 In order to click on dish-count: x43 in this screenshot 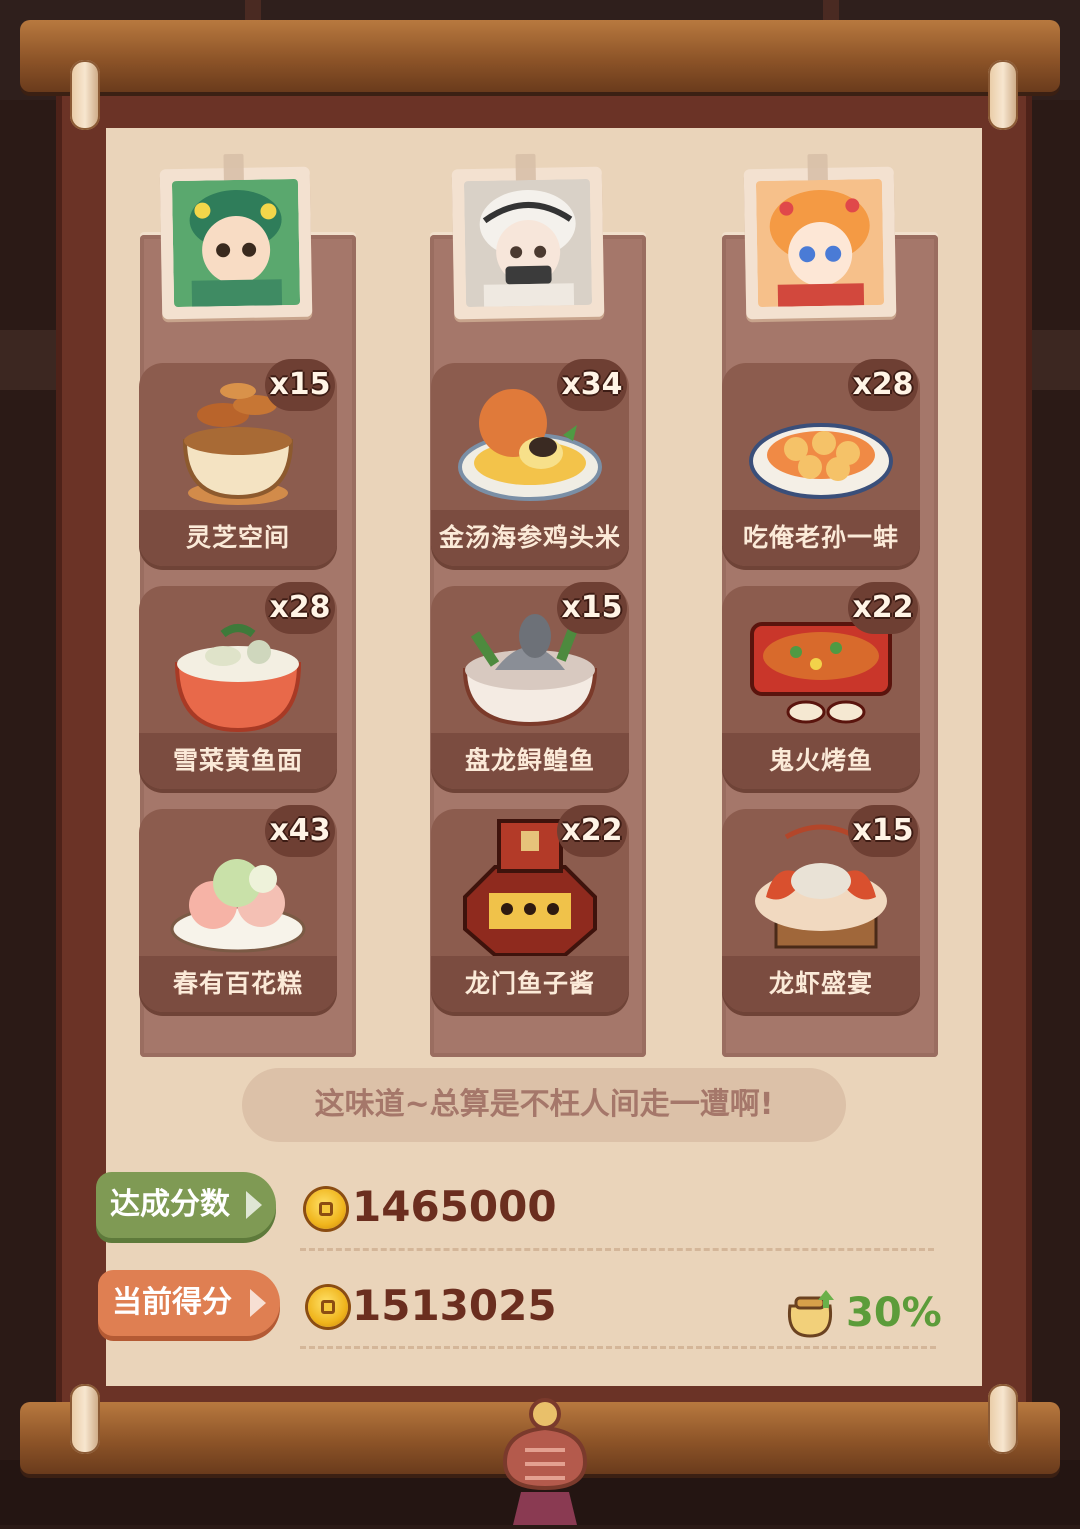, I will do `click(300, 831)`.